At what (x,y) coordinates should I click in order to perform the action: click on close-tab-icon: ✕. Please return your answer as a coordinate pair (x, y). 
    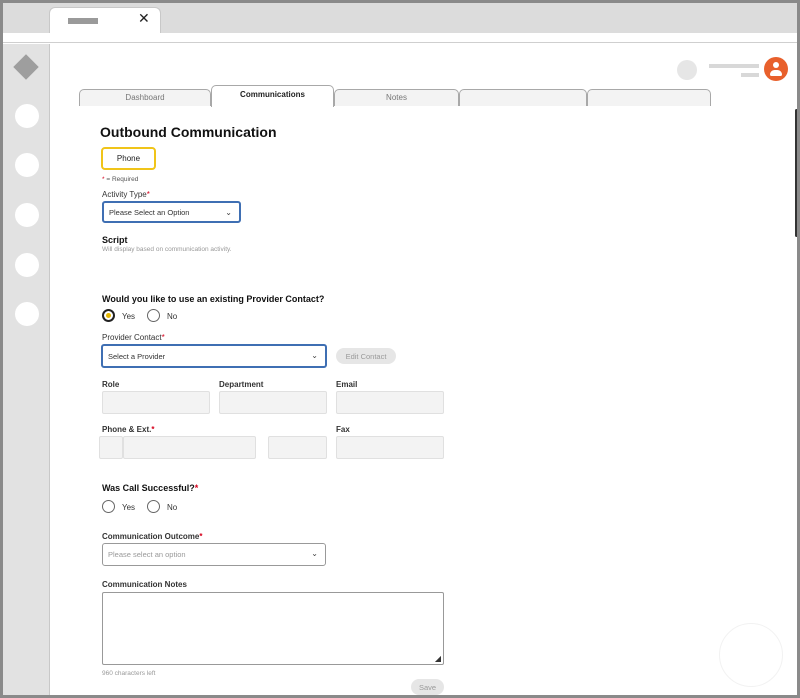
    Looking at the image, I should click on (144, 18).